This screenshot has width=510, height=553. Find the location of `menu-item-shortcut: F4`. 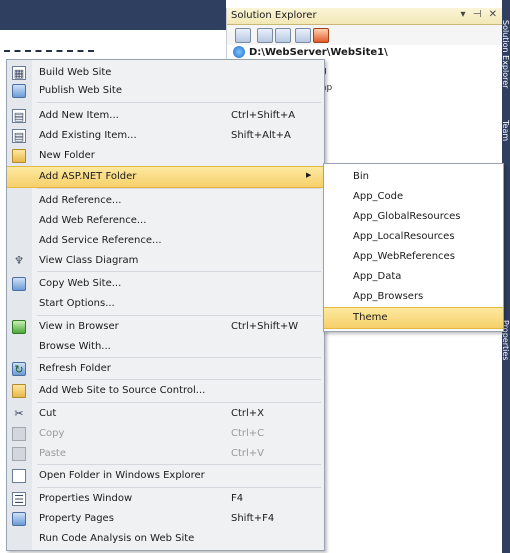

menu-item-shortcut: F4 is located at coordinates (237, 498).